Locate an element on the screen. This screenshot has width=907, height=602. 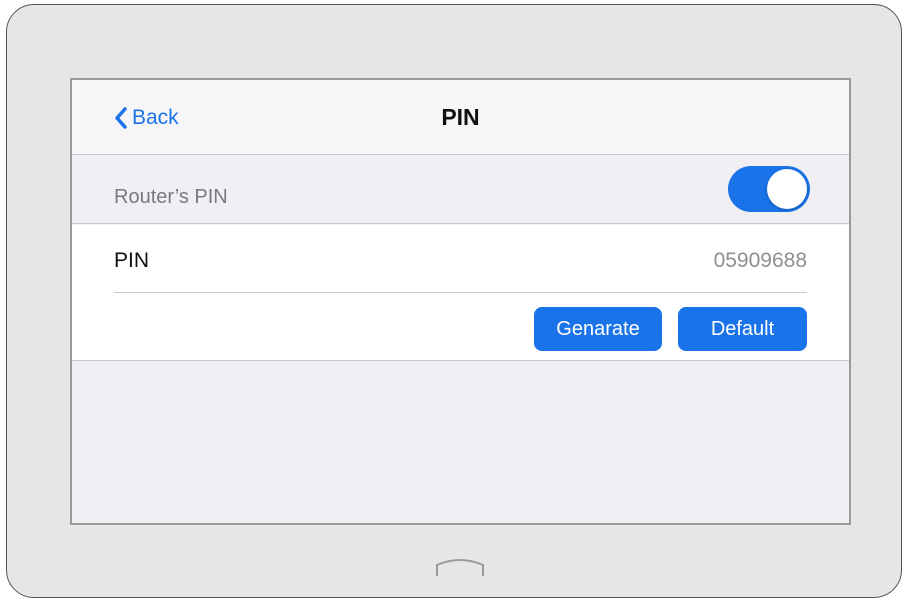
router-pin-label: Router’s PIN is located at coordinates (171, 197).